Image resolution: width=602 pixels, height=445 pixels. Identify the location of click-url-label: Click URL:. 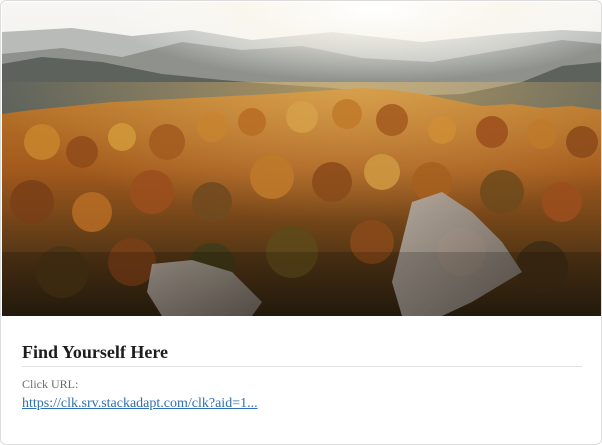
(50, 384).